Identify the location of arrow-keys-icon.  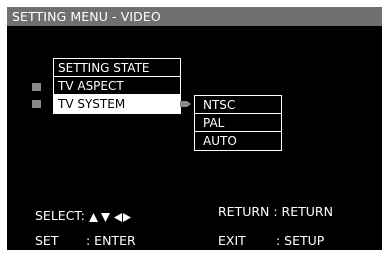
(109, 217).